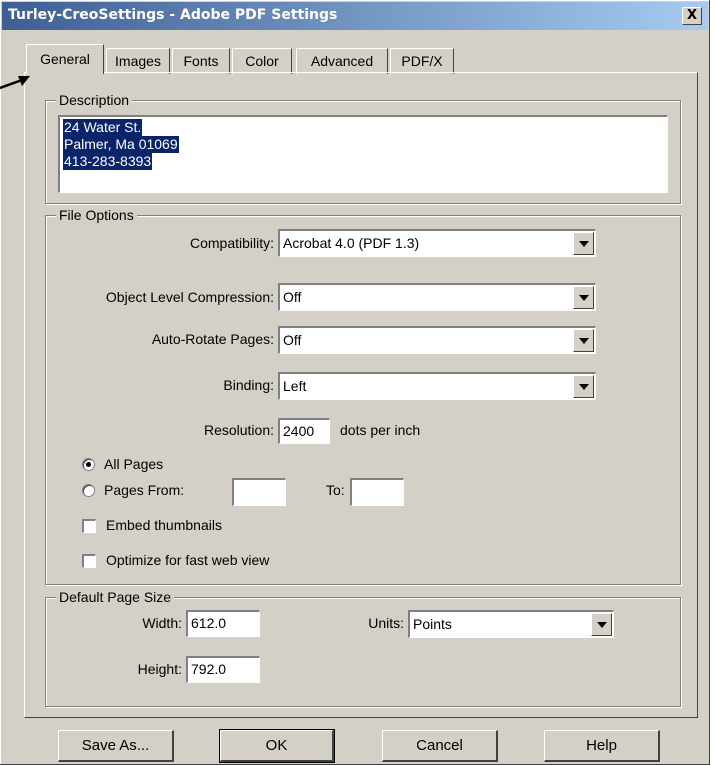  Describe the element at coordinates (238, 430) in the screenshot. I see `resolution-label: Resolution:` at that location.